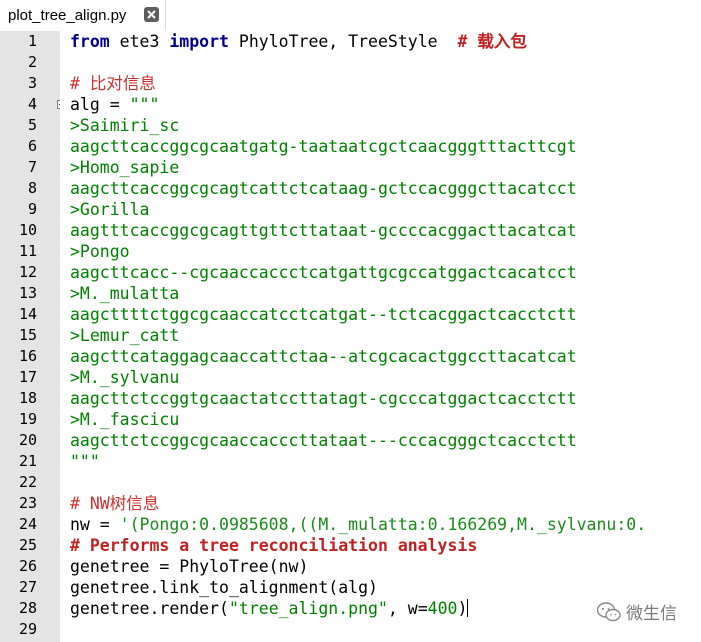 The width and height of the screenshot is (701, 642). I want to click on line-number: 19, so click(27, 419).